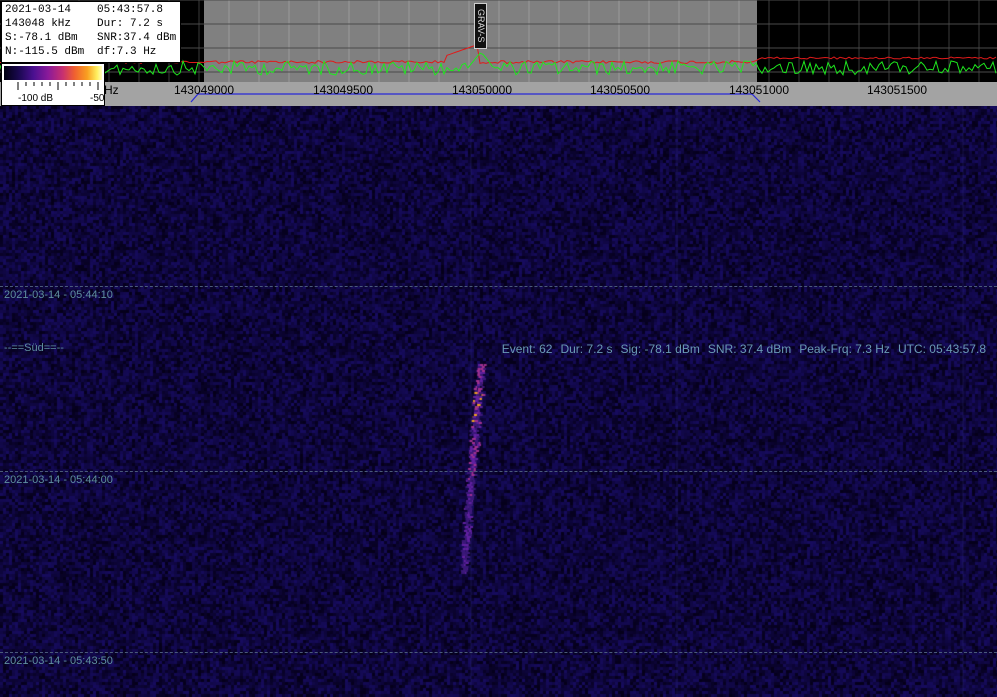 This screenshot has width=997, height=697. Describe the element at coordinates (58, 661) in the screenshot. I see `time-label: 2021-03-14 - 05:43:50` at that location.